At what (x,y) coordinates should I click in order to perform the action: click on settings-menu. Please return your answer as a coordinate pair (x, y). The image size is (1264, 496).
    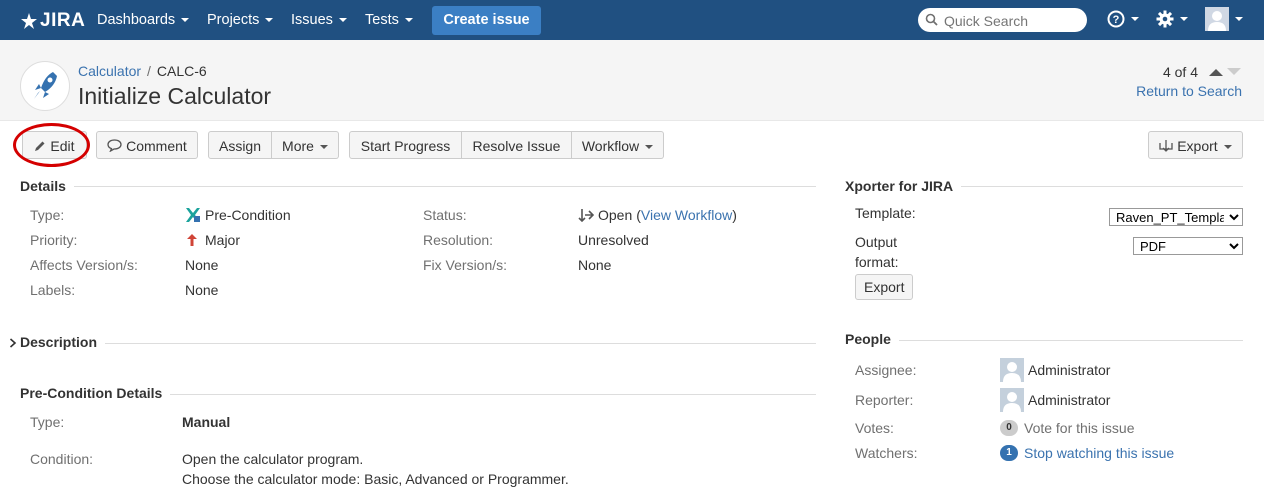
    Looking at the image, I should click on (1172, 19).